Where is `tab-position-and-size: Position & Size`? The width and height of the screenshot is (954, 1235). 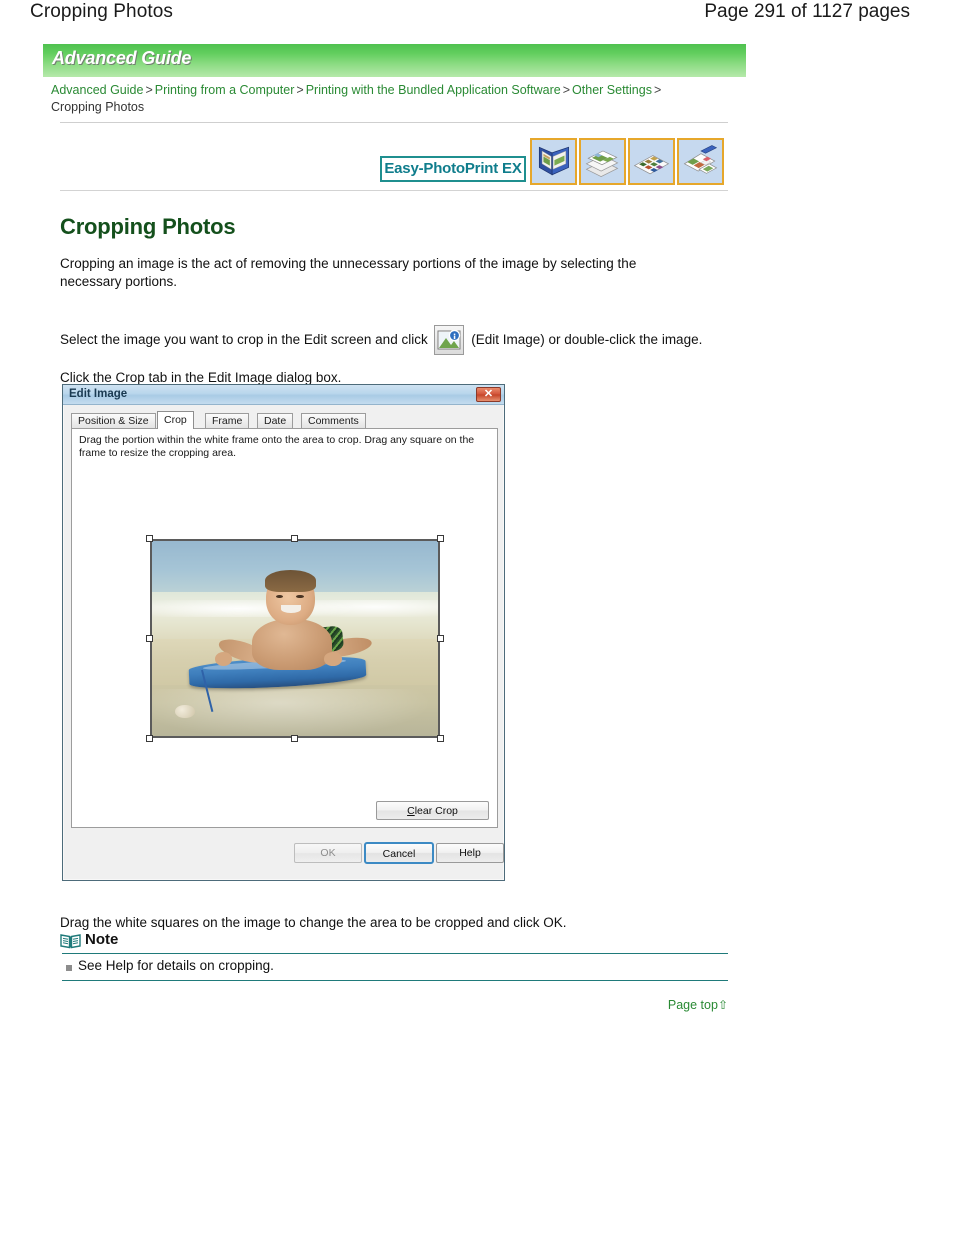 tab-position-and-size: Position & Size is located at coordinates (113, 420).